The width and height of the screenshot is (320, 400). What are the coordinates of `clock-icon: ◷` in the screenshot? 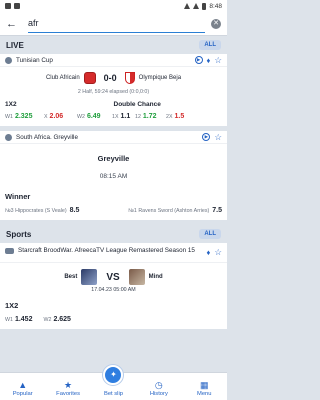 It's located at (158, 385).